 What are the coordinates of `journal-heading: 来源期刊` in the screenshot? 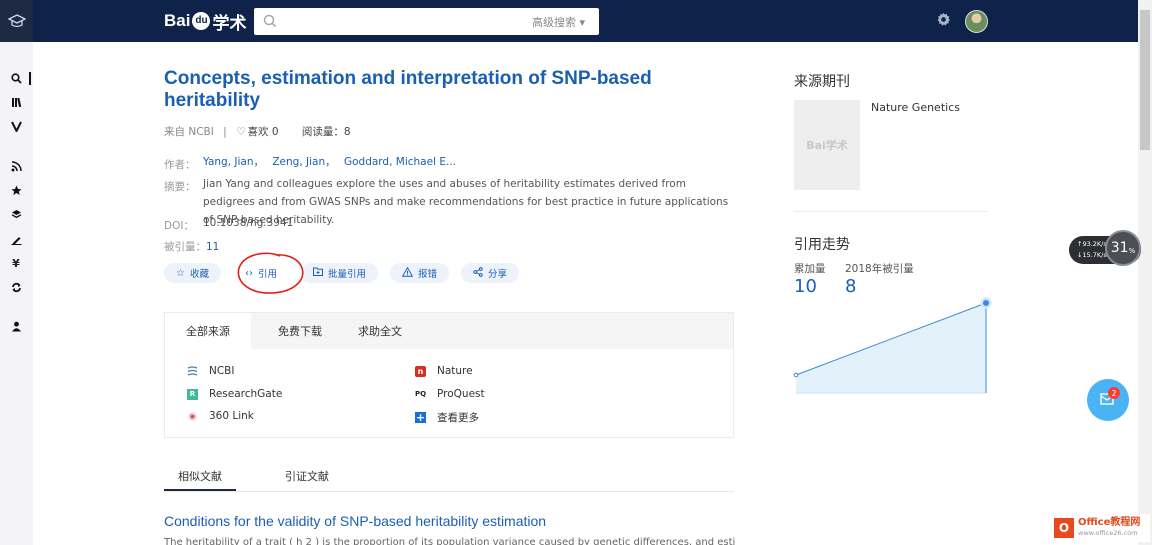 It's located at (822, 82).